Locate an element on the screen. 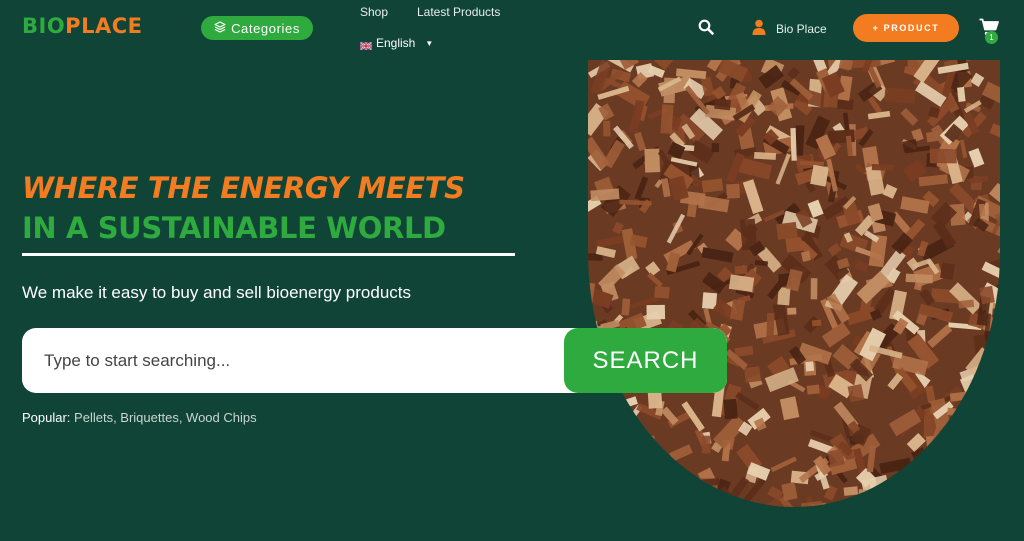  layers-icon is located at coordinates (220, 28).